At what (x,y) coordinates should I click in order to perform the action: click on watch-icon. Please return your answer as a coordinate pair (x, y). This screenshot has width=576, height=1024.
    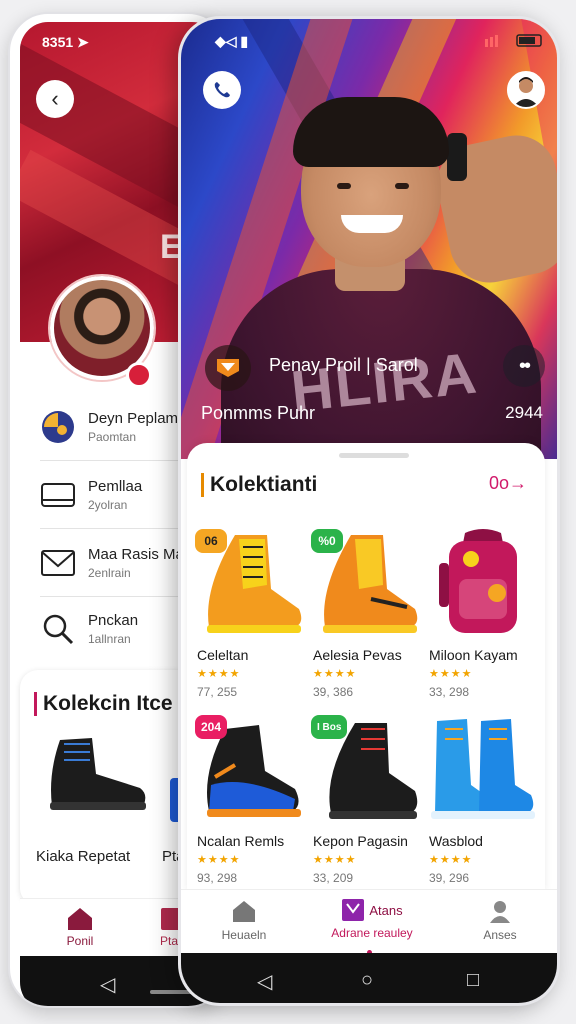
    Looking at the image, I should click on (457, 157).